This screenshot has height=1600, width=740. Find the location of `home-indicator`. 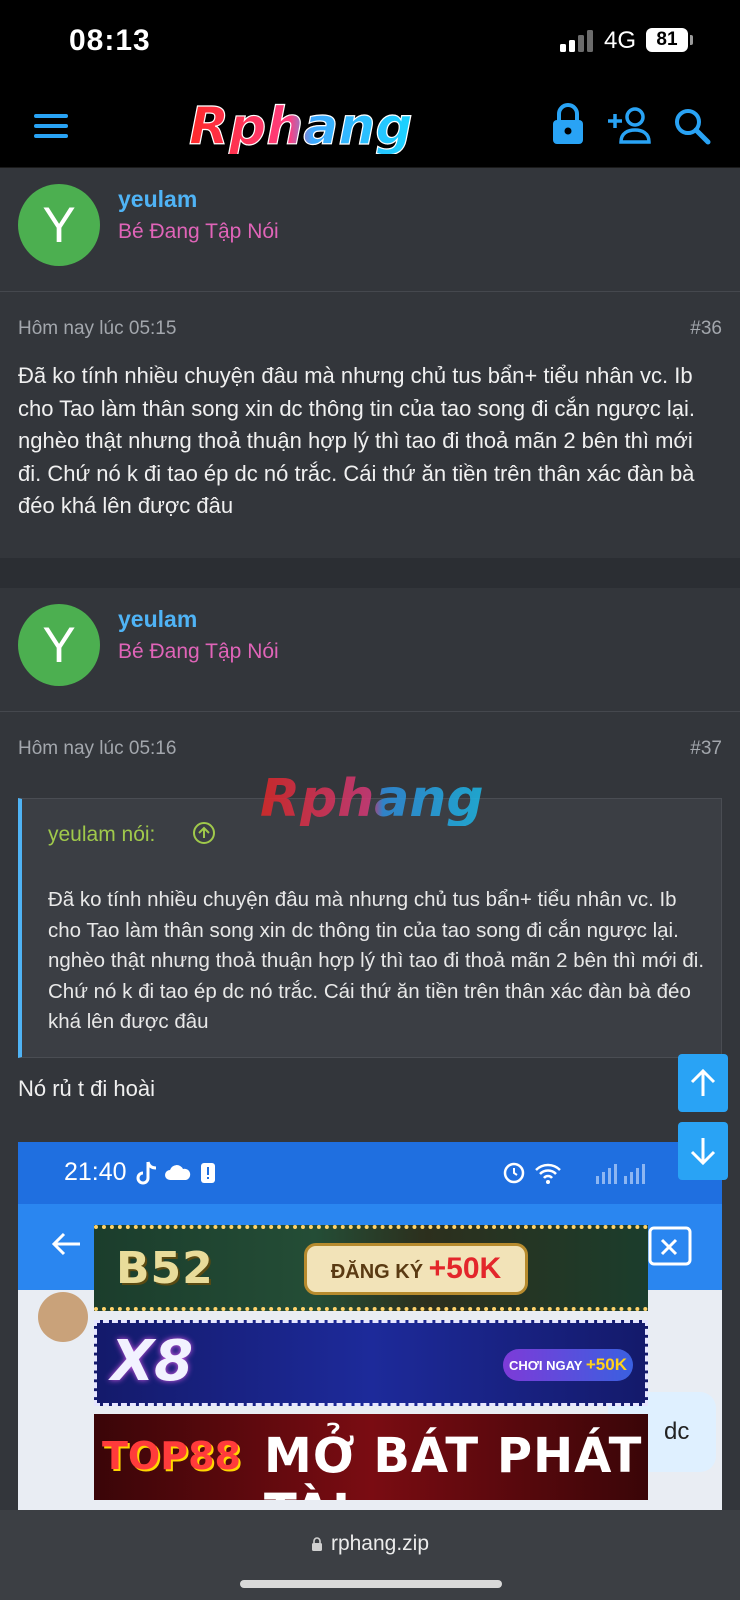

home-indicator is located at coordinates (371, 1584).